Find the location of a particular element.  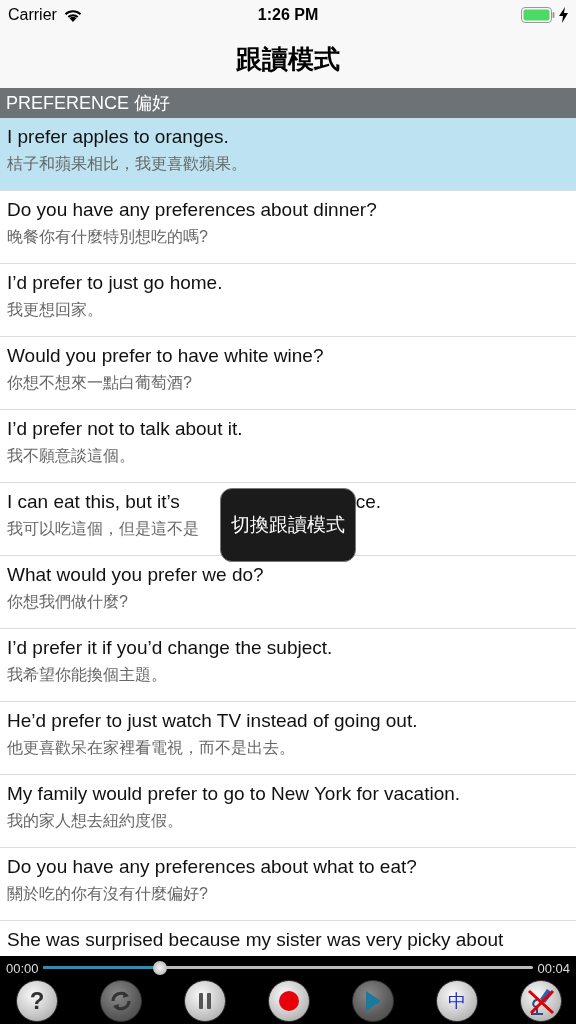

carrier-label: Carrier is located at coordinates (32, 15).